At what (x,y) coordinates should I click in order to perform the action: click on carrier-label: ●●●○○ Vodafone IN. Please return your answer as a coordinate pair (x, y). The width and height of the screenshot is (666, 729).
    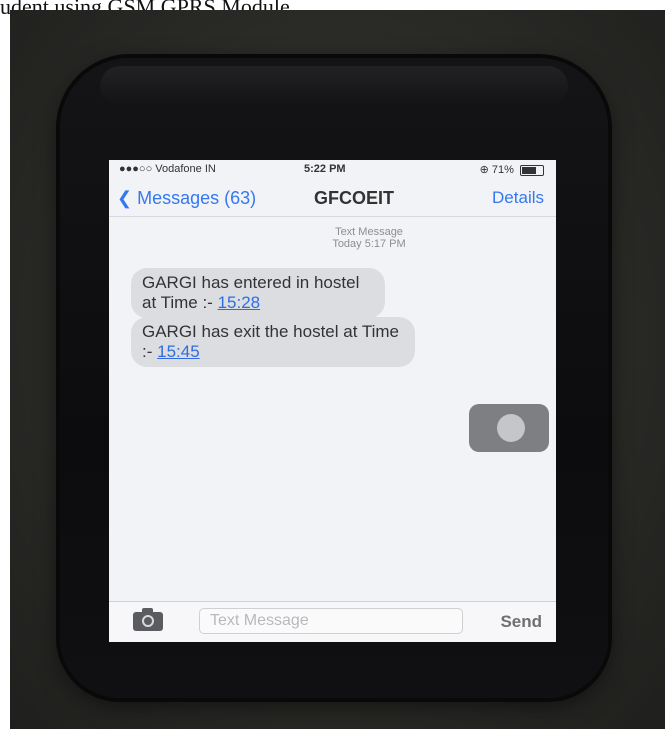
    Looking at the image, I should click on (167, 169).